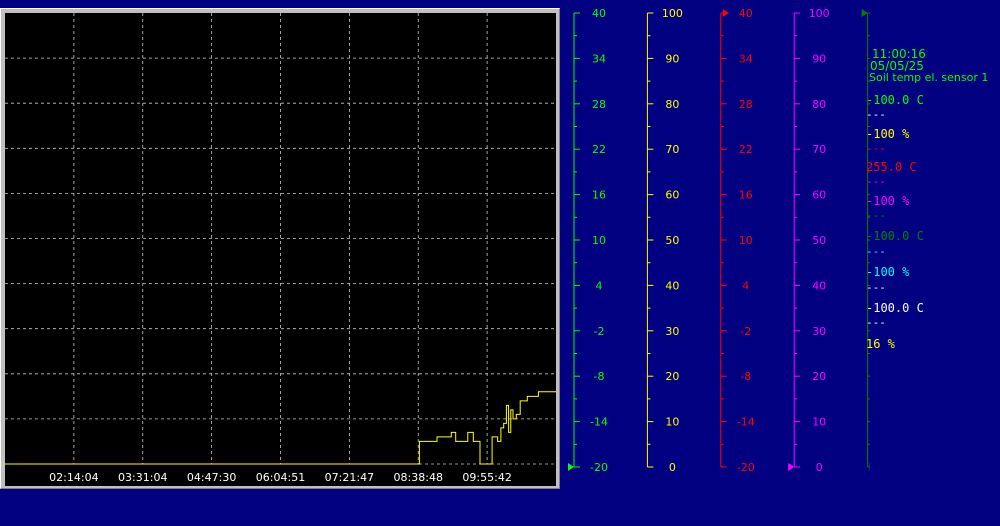  I want to click on x-tick-label: 02:14:04, so click(73, 477).